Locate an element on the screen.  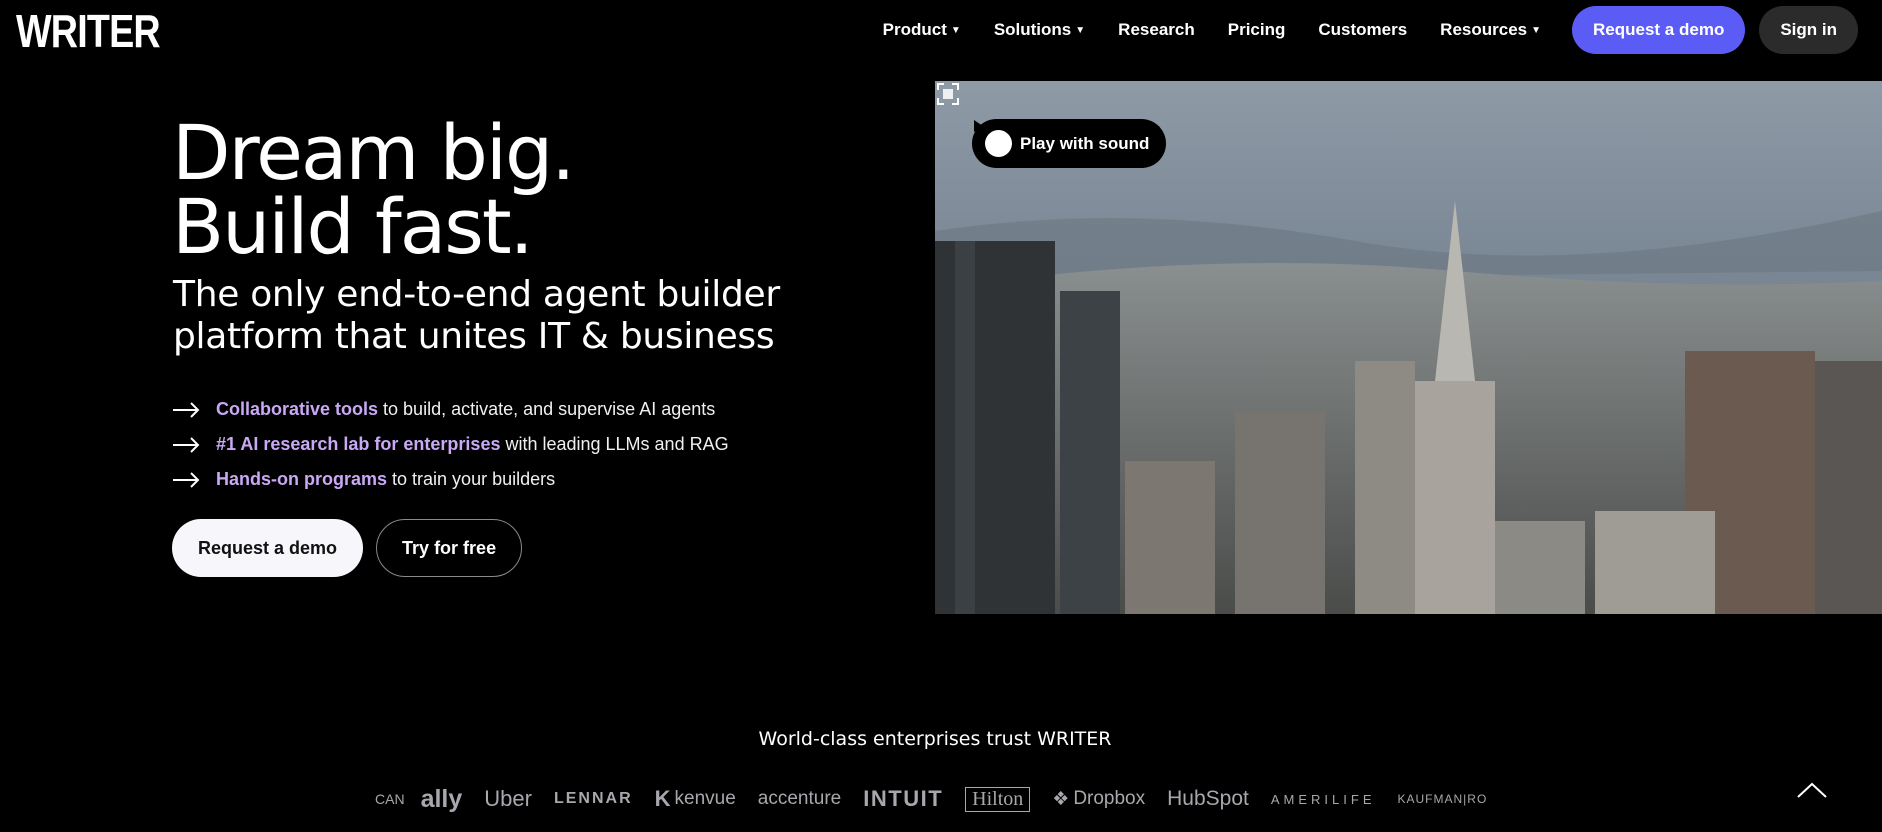
feature-highlight: Hands-on programs is located at coordinates (301, 479).